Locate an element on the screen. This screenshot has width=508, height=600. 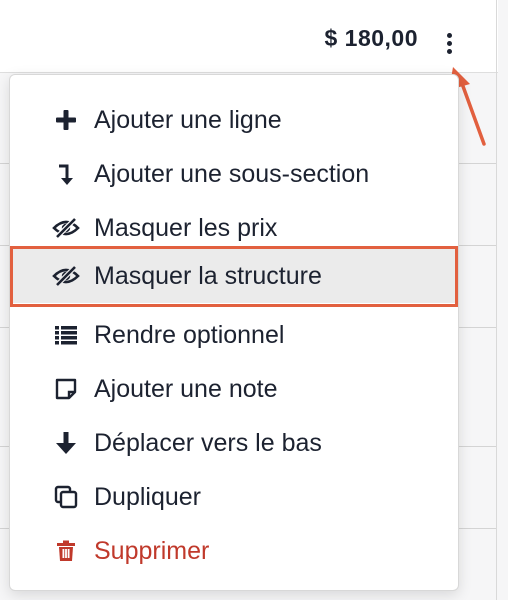
menu-item-make-optional: Rendre optionnel is located at coordinates (234, 335).